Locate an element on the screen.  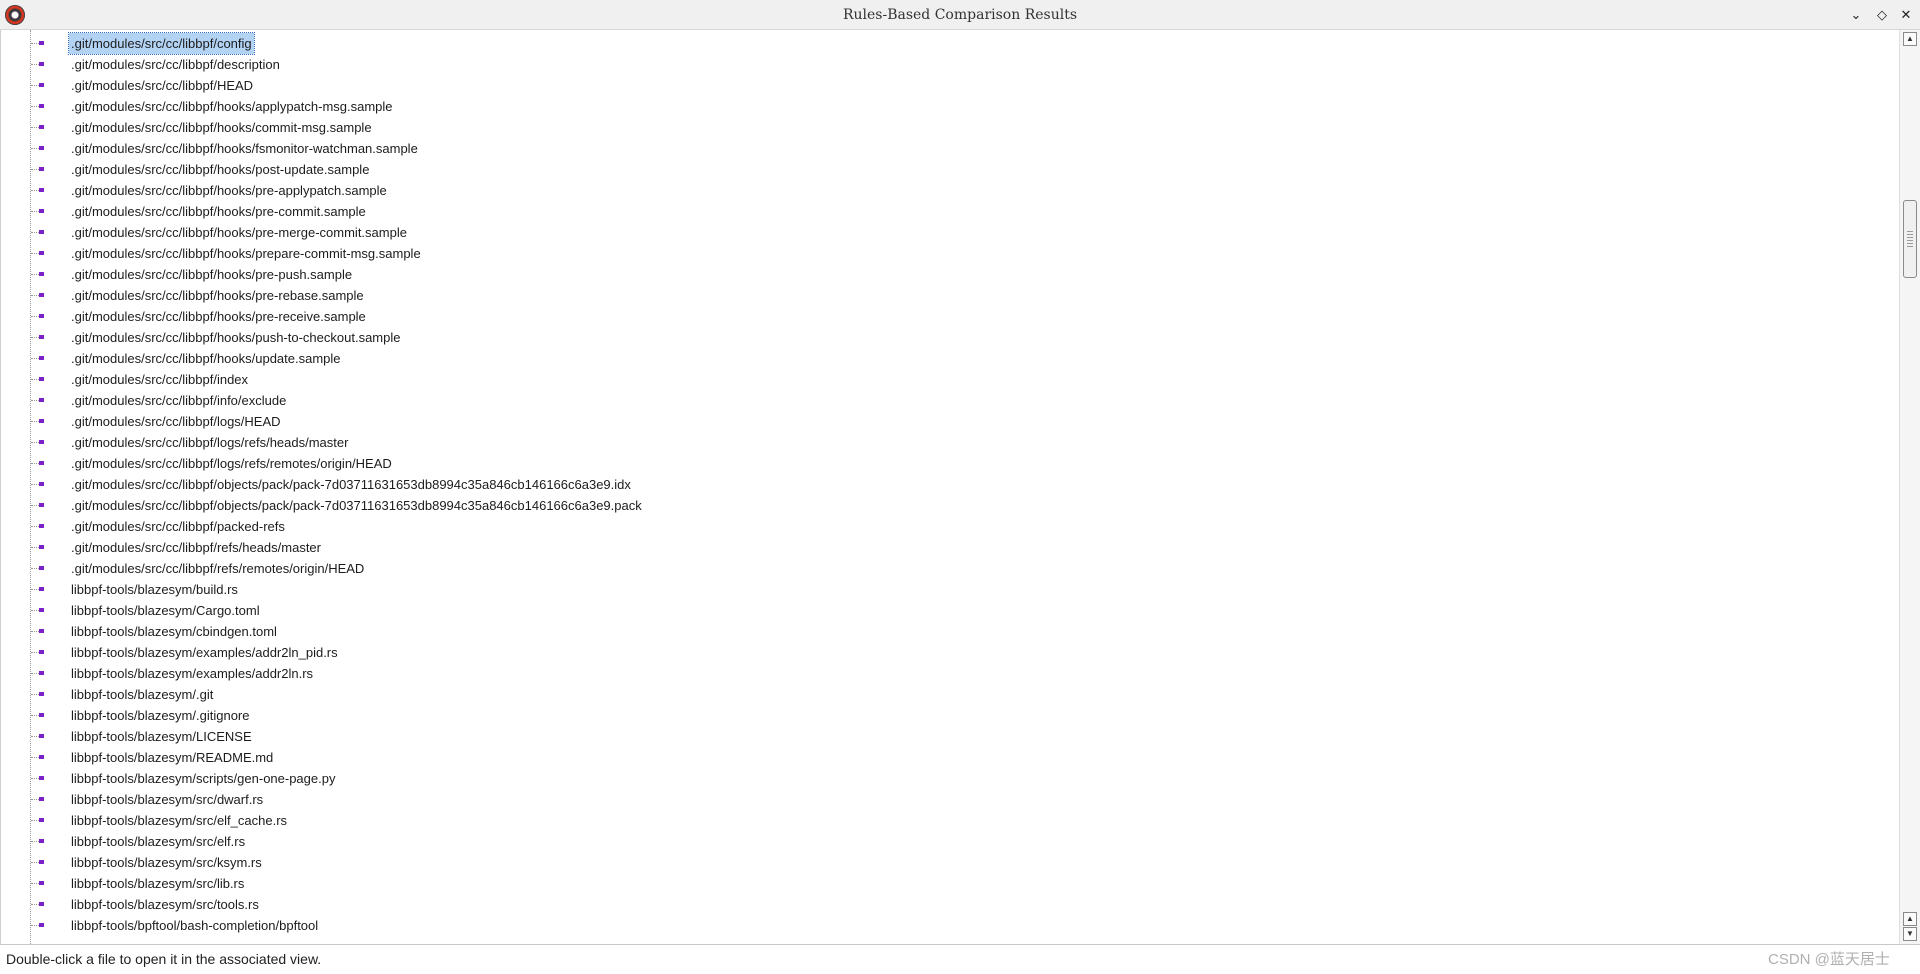
file-path-label: libbpf-tools/blazesym/src/elf.rs is located at coordinates (158, 841).